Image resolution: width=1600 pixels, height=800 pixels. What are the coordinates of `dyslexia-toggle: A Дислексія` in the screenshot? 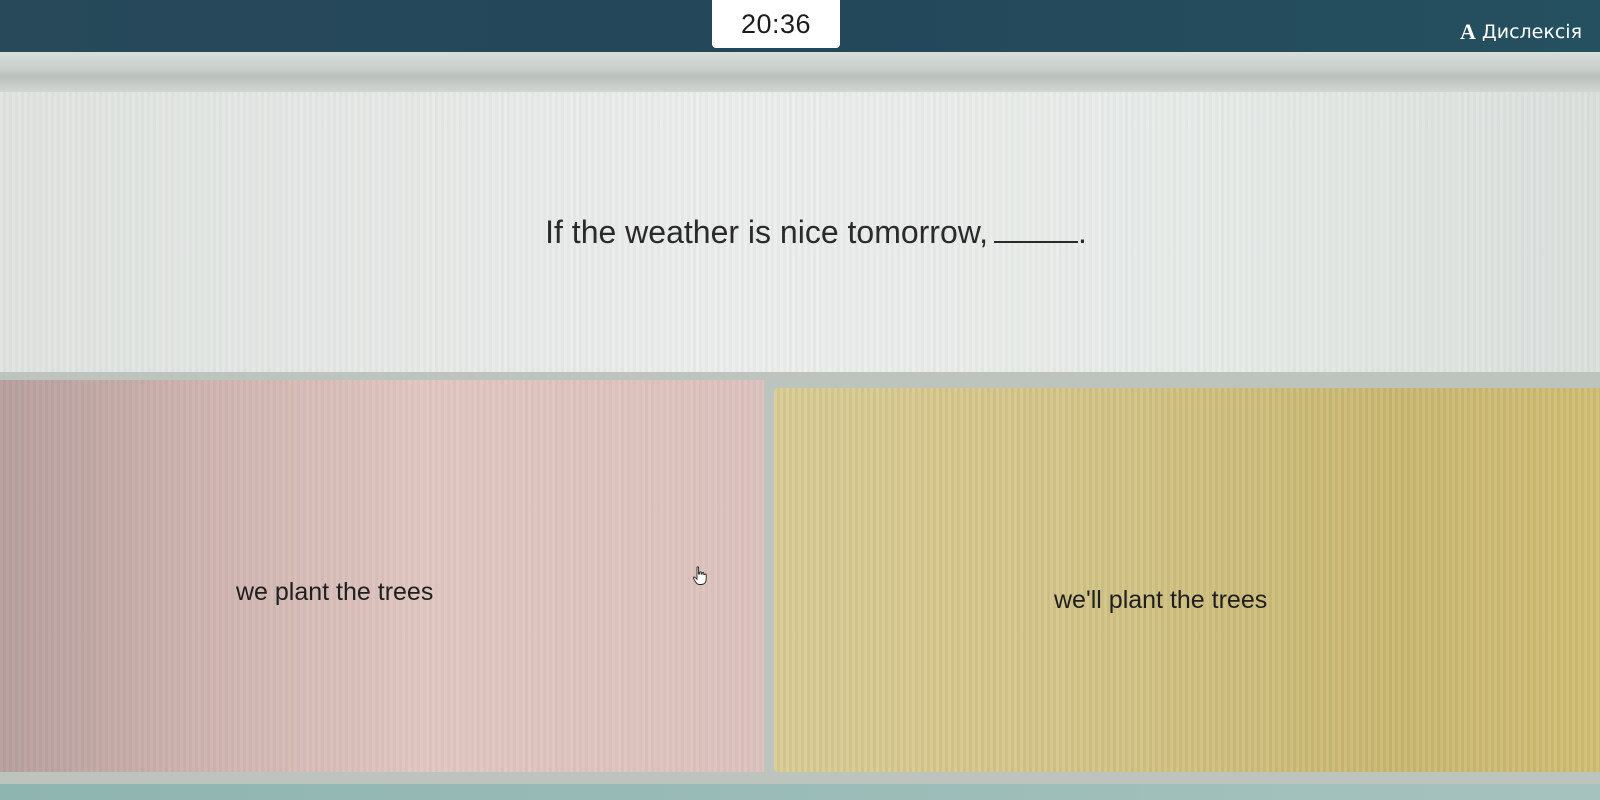 It's located at (1521, 32).